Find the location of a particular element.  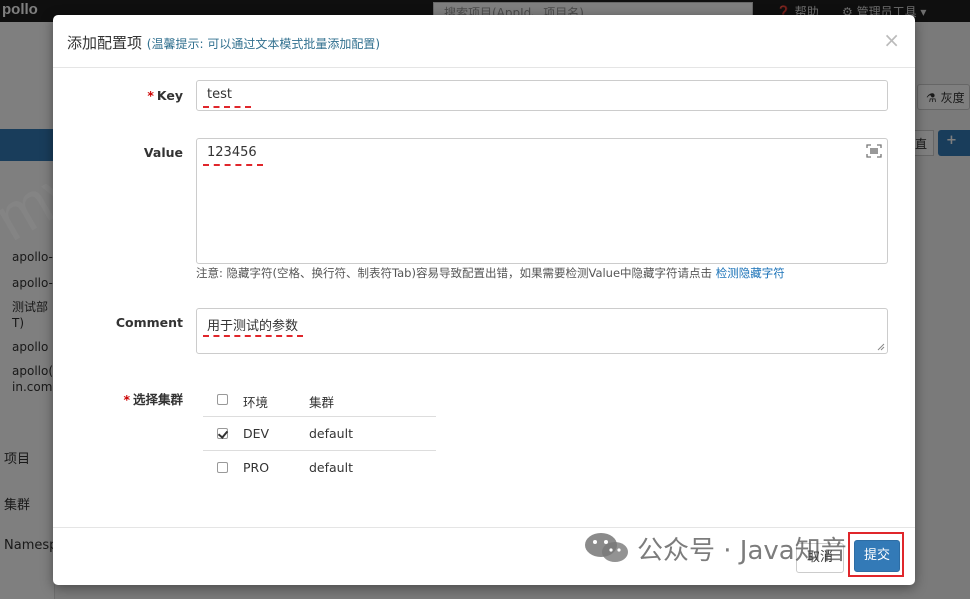

comment-textarea: 用于测试的参数 is located at coordinates (542, 331).